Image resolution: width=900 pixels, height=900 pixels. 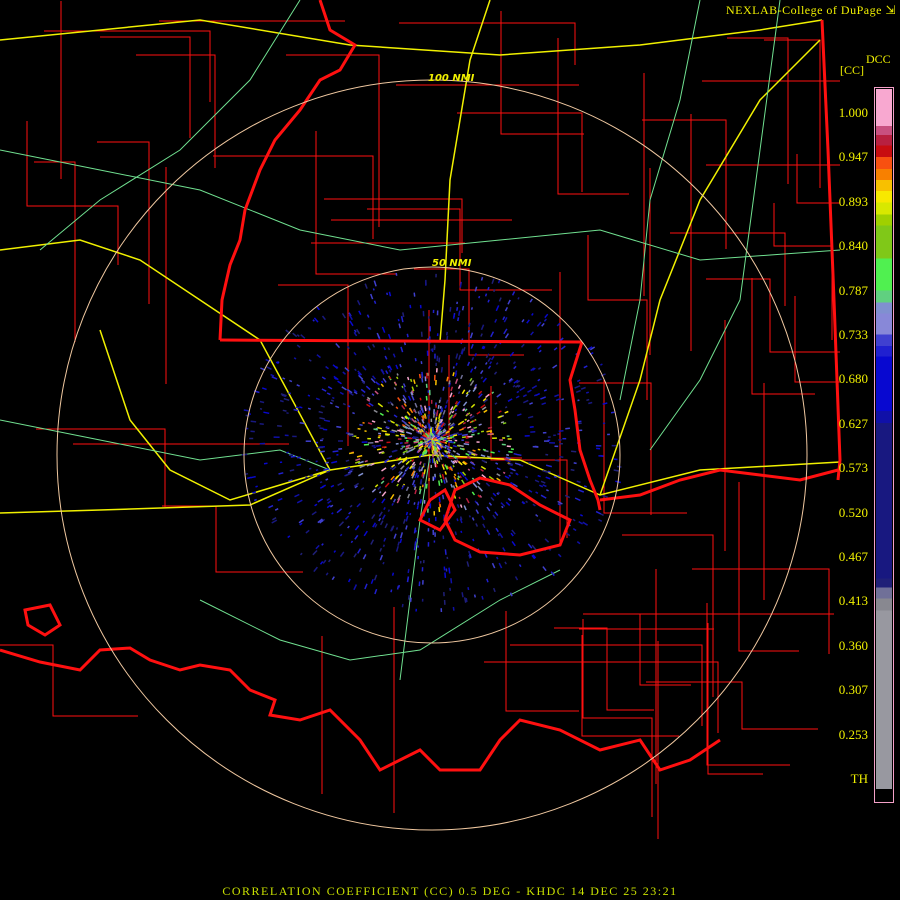 What do you see at coordinates (853, 468) in the screenshot?
I see `legend-label: 0.573` at bounding box center [853, 468].